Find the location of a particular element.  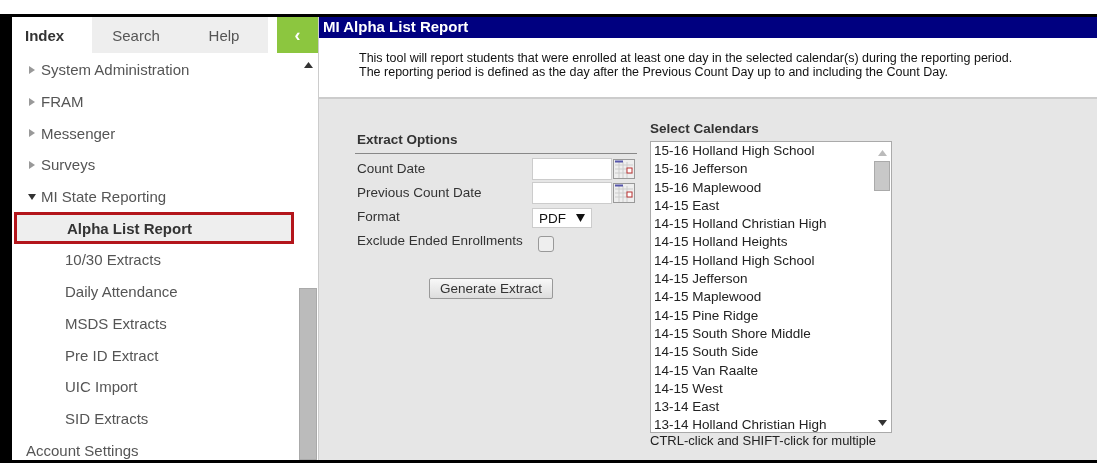

report-title: MI Alpha List Report is located at coordinates (708, 27).